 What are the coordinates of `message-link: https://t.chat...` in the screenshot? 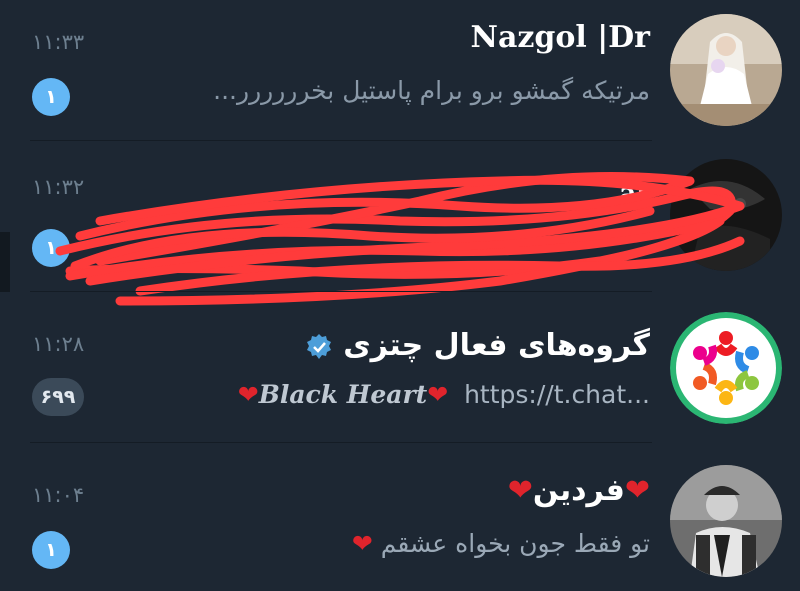 It's located at (557, 394).